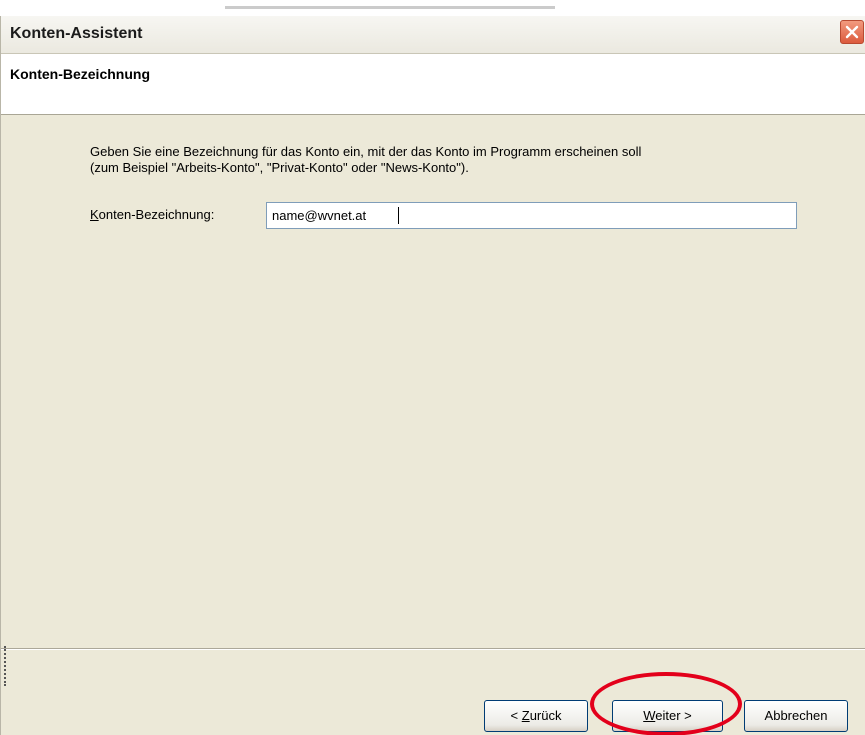 This screenshot has width=865, height=735. I want to click on back-button: < Zurück, so click(536, 716).